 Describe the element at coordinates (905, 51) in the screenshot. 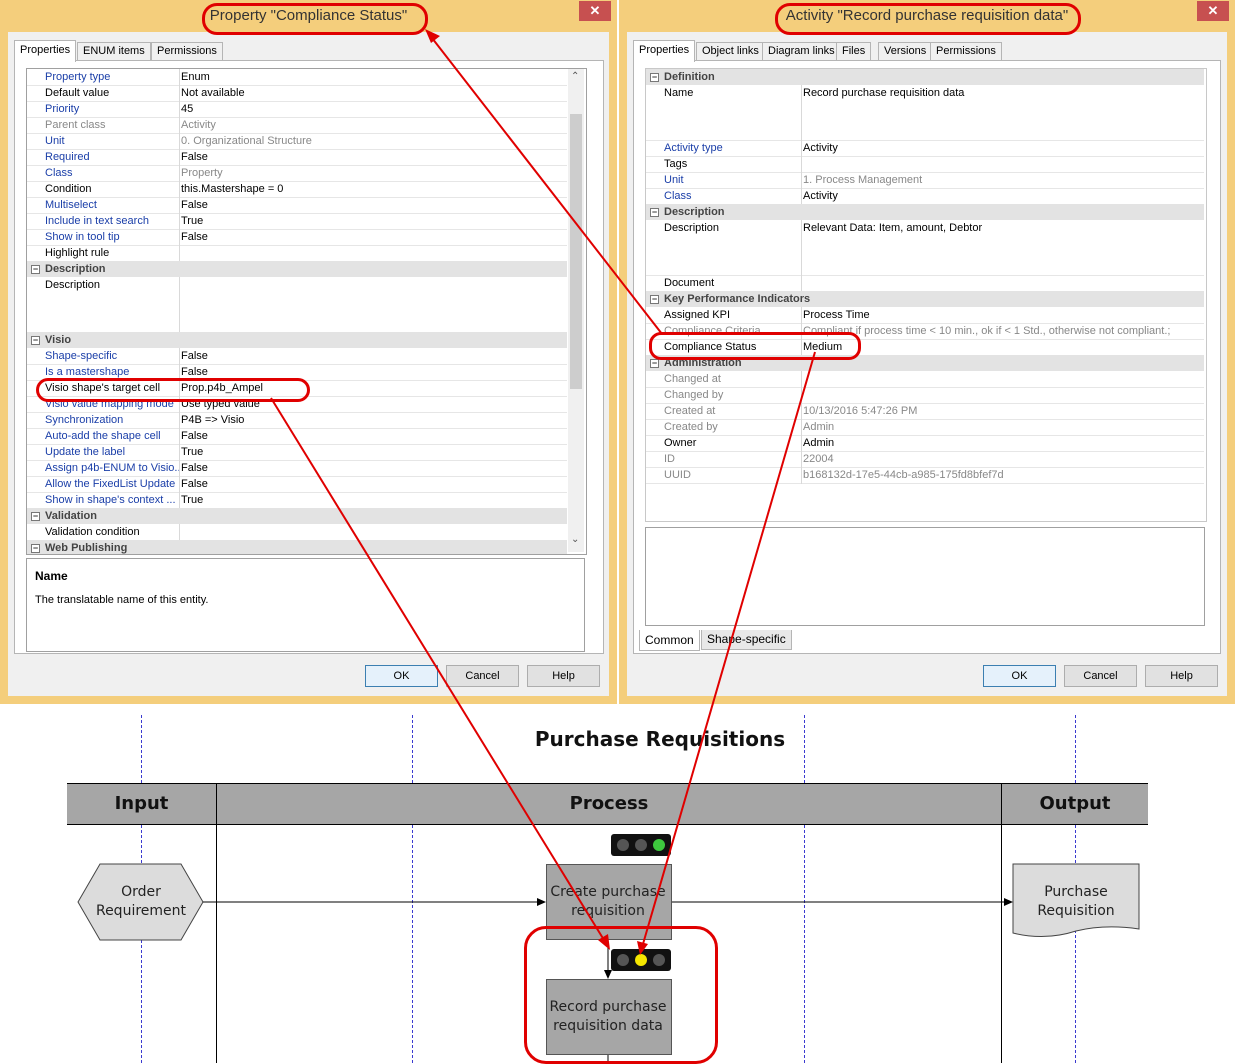

I see `tab-versions: Versions` at that location.